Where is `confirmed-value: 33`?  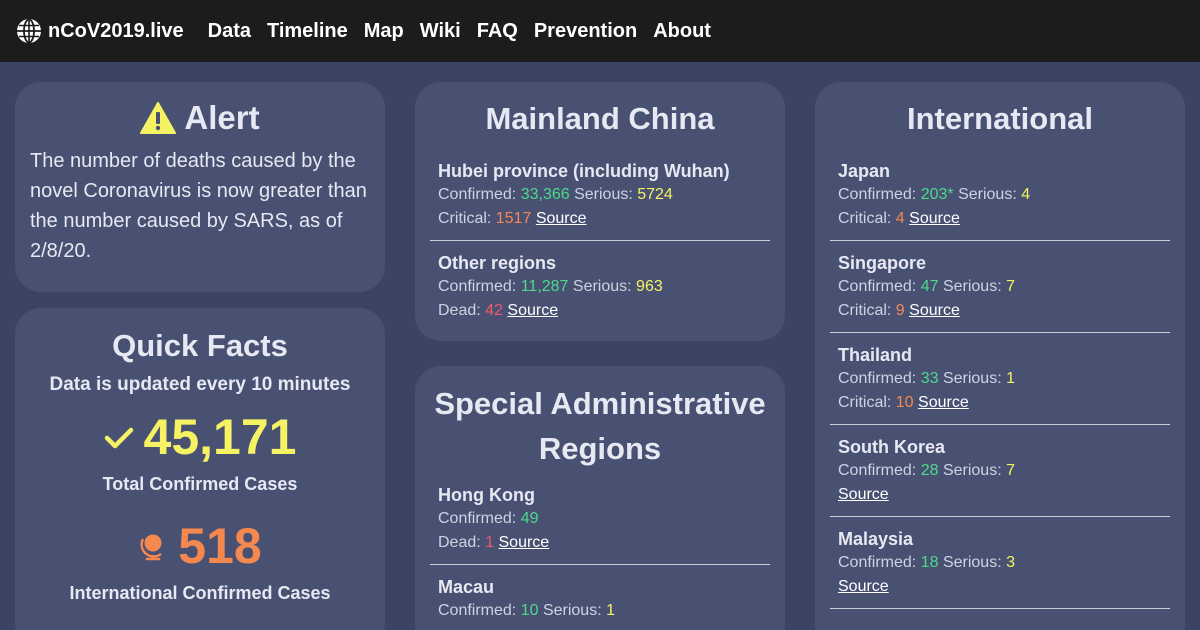
confirmed-value: 33 is located at coordinates (929, 378).